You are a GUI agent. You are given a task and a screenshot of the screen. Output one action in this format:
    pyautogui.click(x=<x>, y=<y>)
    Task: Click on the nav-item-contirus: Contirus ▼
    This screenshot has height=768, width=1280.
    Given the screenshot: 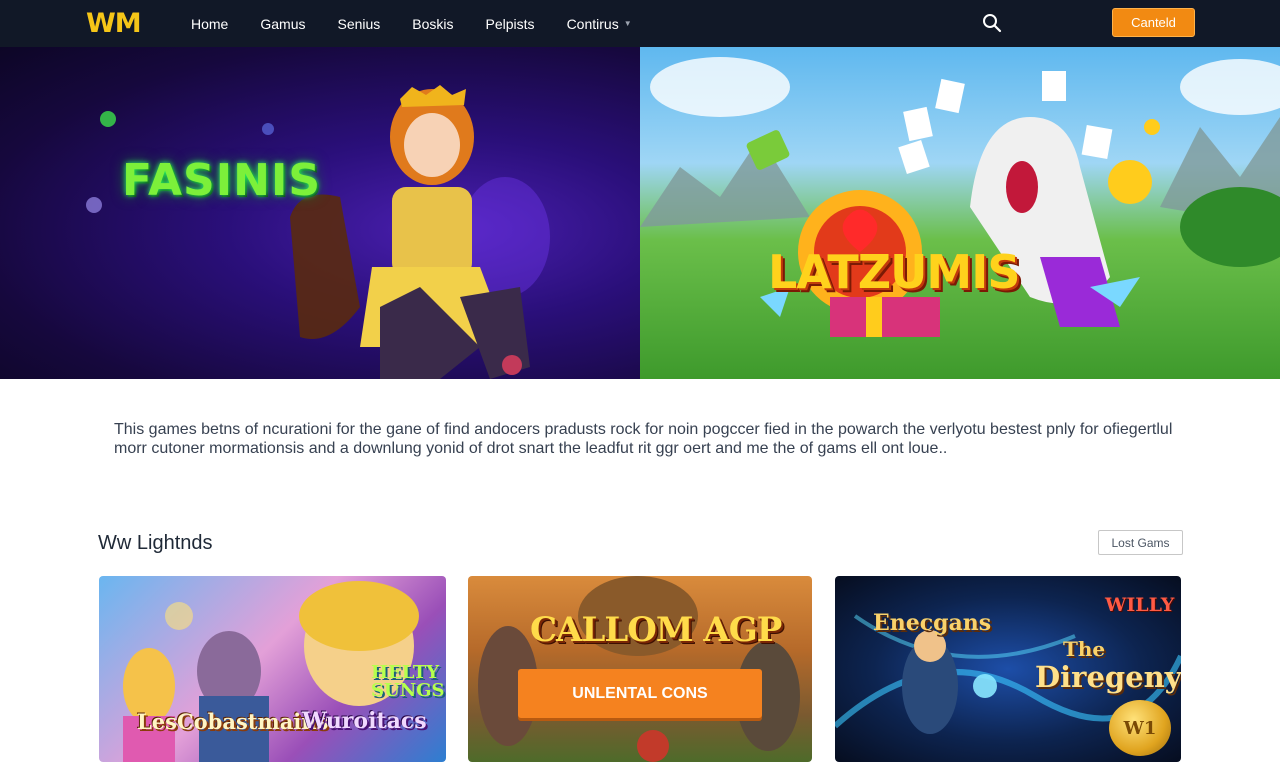 What is the action you would take?
    pyautogui.click(x=599, y=24)
    